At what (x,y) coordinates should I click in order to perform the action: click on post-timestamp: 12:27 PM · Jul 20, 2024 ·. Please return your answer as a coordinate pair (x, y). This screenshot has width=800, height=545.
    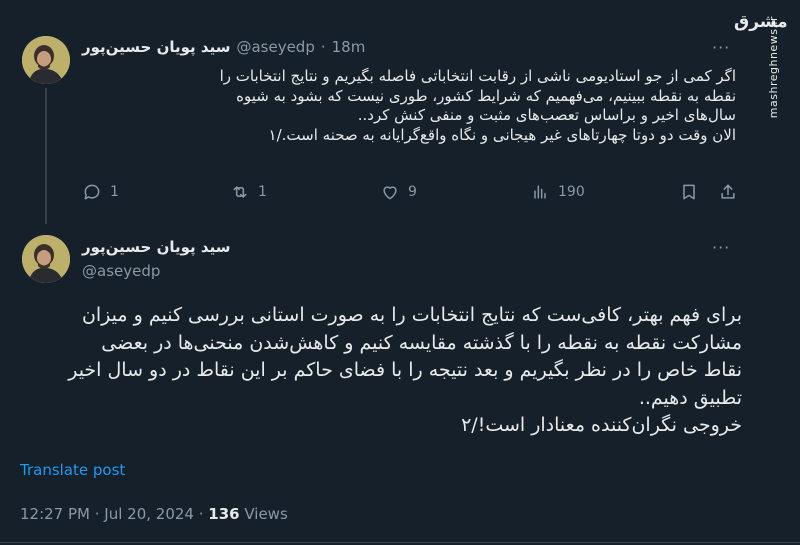
    Looking at the image, I should click on (114, 514).